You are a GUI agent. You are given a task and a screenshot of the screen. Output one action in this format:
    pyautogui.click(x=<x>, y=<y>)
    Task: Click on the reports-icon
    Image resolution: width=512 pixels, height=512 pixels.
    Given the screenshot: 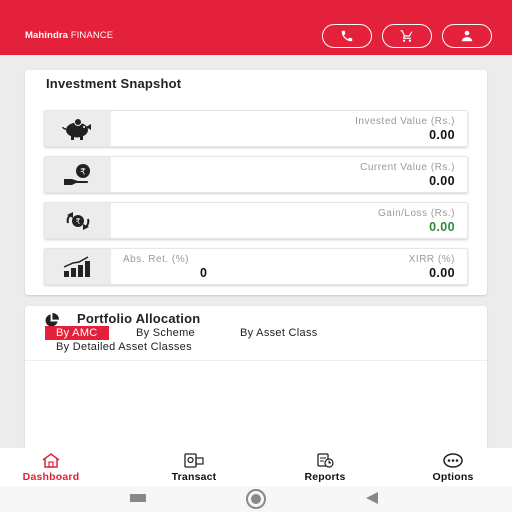 What is the action you would take?
    pyautogui.click(x=325, y=460)
    